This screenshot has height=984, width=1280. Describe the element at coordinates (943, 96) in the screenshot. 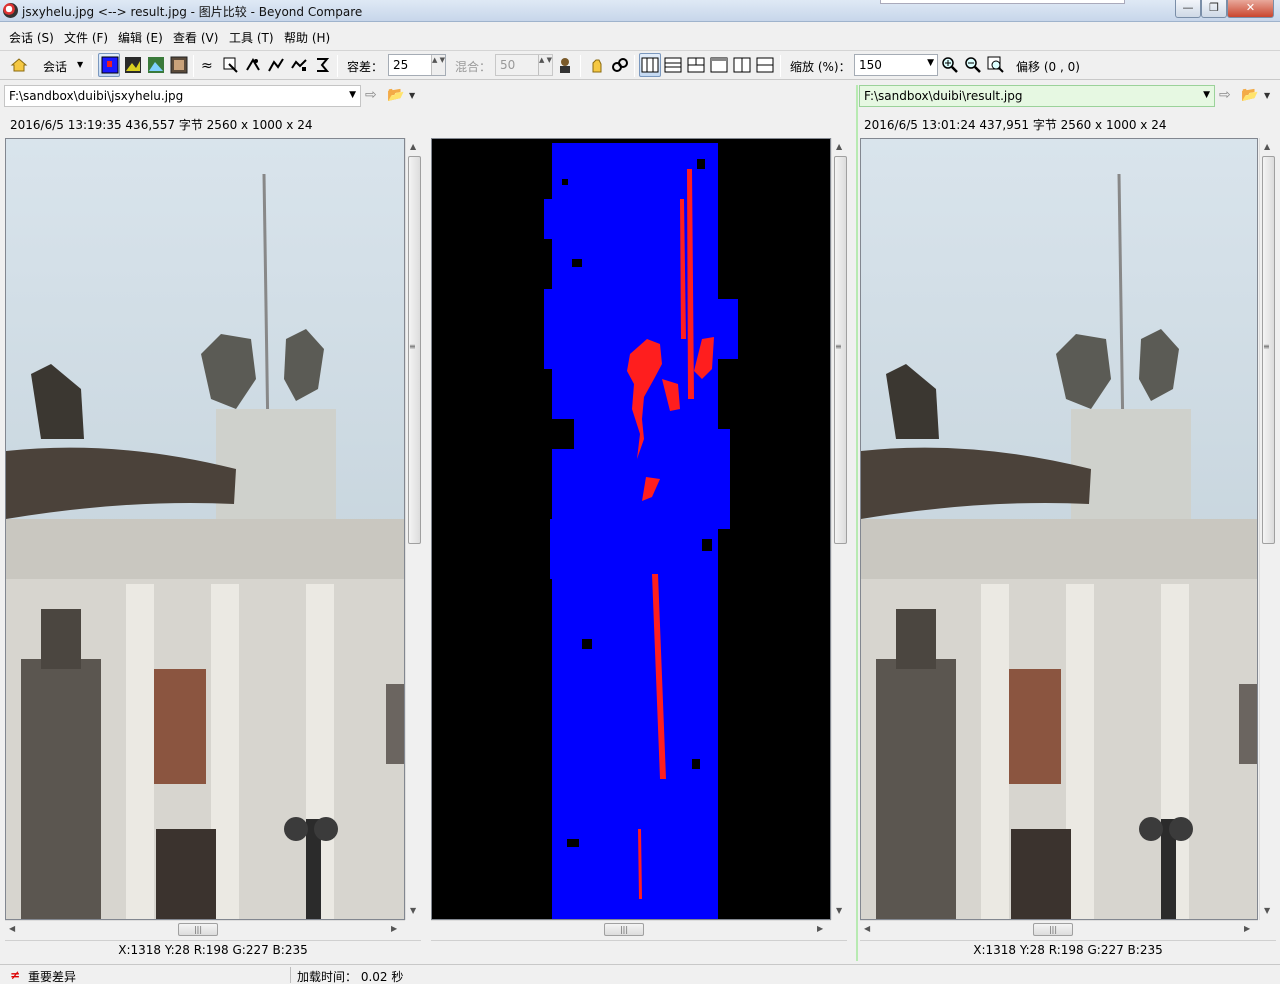

I see `right-path-value: F:\sandbox\duibi\result.jpg` at that location.